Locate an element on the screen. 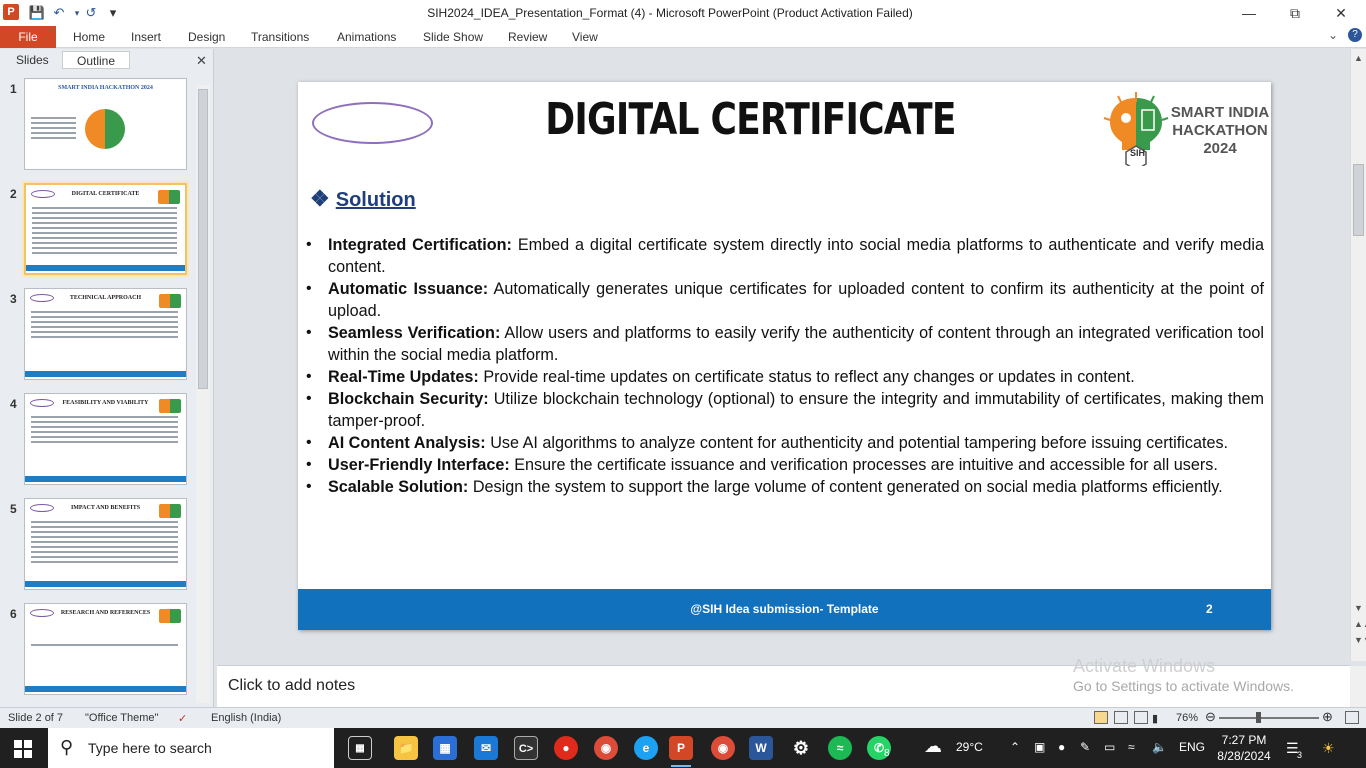 The image size is (1366, 768). save-icon: 💾 is located at coordinates (37, 13).